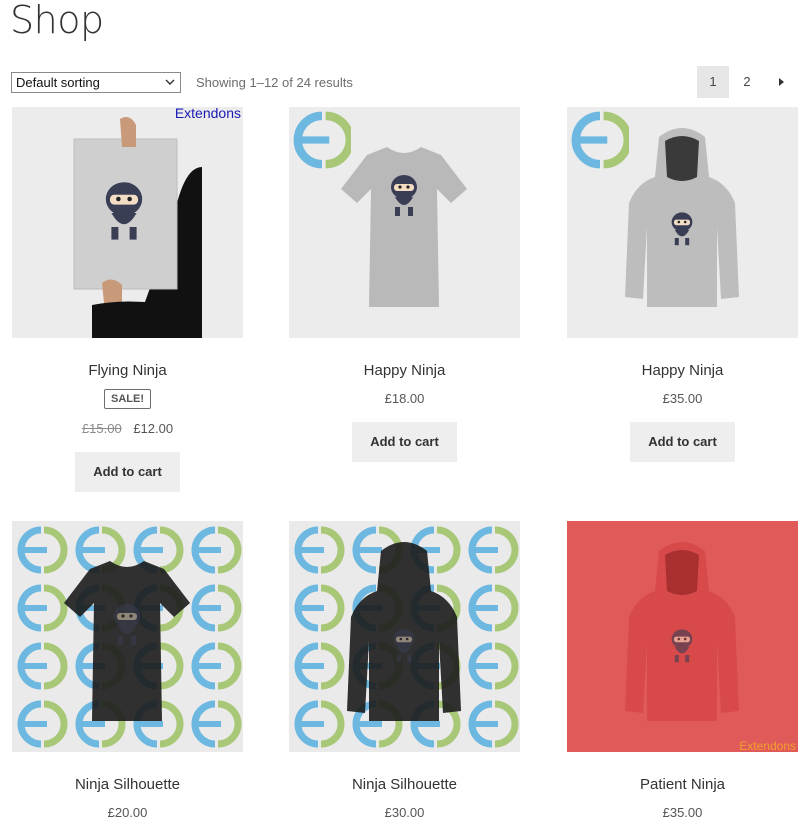 This screenshot has height=824, width=801. Describe the element at coordinates (101, 428) in the screenshot. I see `old-price: £15.00` at that location.